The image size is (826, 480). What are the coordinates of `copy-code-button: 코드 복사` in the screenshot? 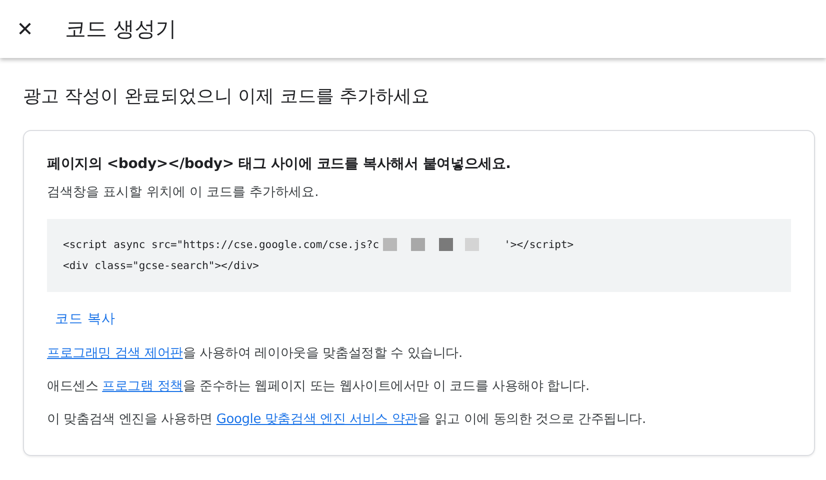 It's located at (85, 319).